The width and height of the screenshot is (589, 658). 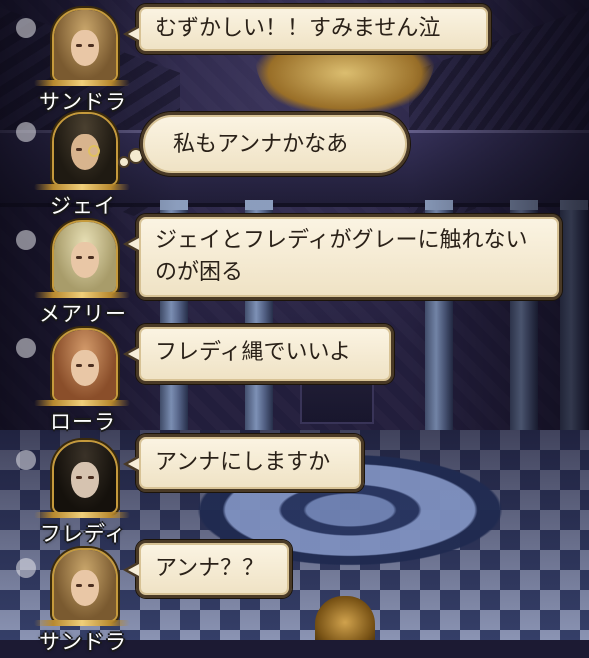 What do you see at coordinates (83, 534) in the screenshot?
I see `speaker-name: フレディ` at bounding box center [83, 534].